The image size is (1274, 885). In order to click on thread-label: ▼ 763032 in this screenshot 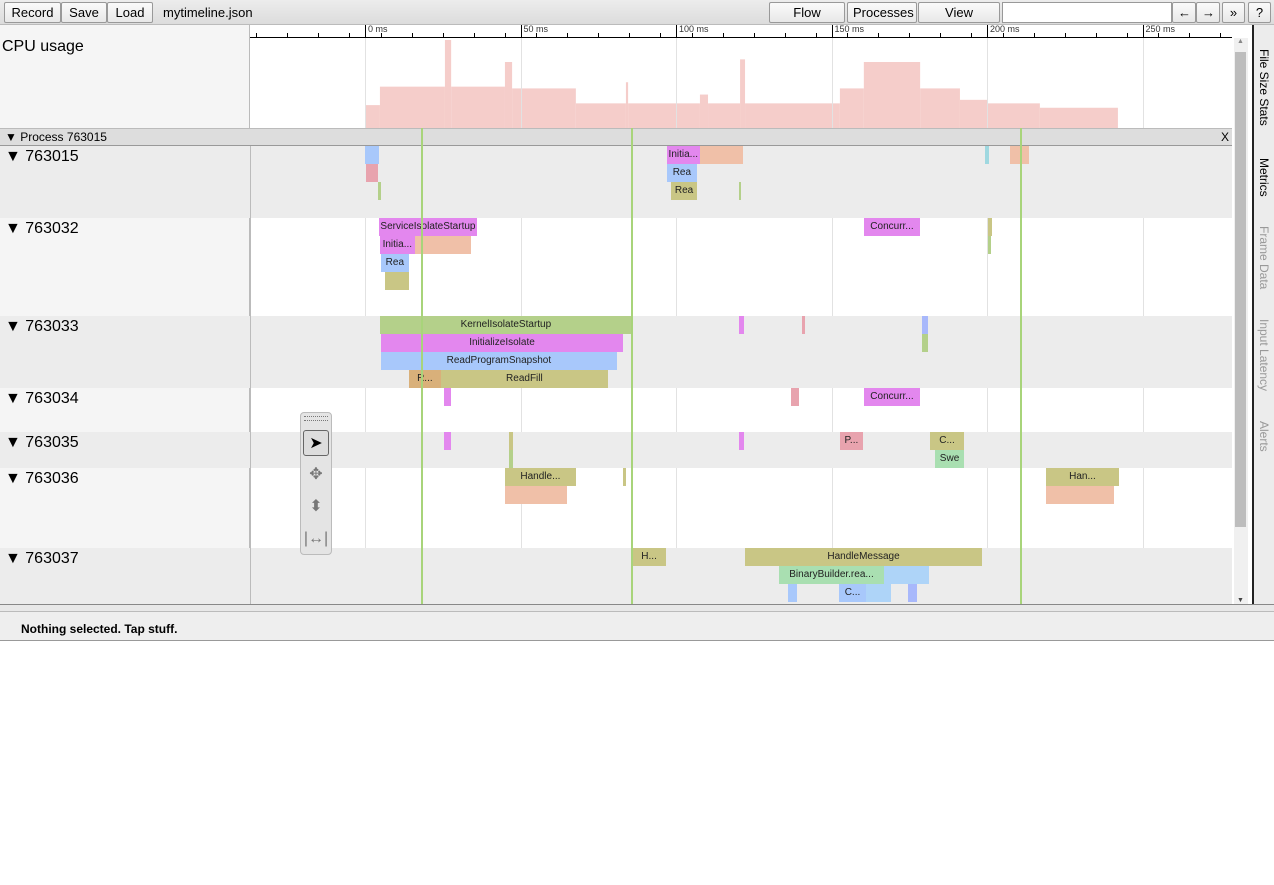, I will do `click(125, 269)`.